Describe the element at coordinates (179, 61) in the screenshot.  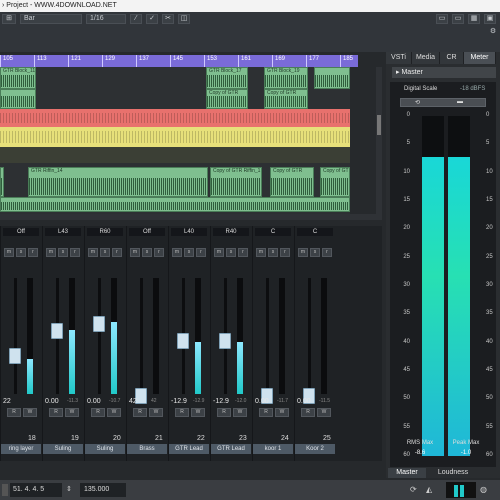
I see `timeline-ruler: 105 113 121 129 137 145 153 161 169 177 185` at that location.